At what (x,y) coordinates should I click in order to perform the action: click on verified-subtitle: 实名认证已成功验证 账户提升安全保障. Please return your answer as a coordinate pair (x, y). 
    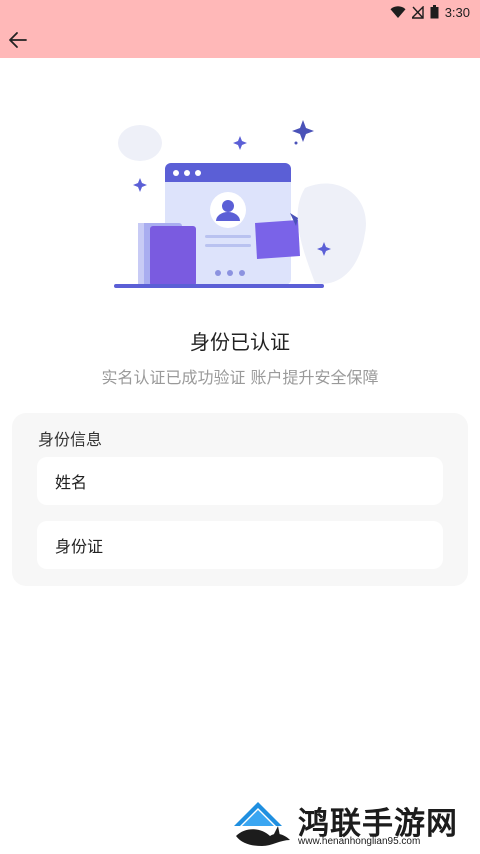
    Looking at the image, I should click on (240, 377).